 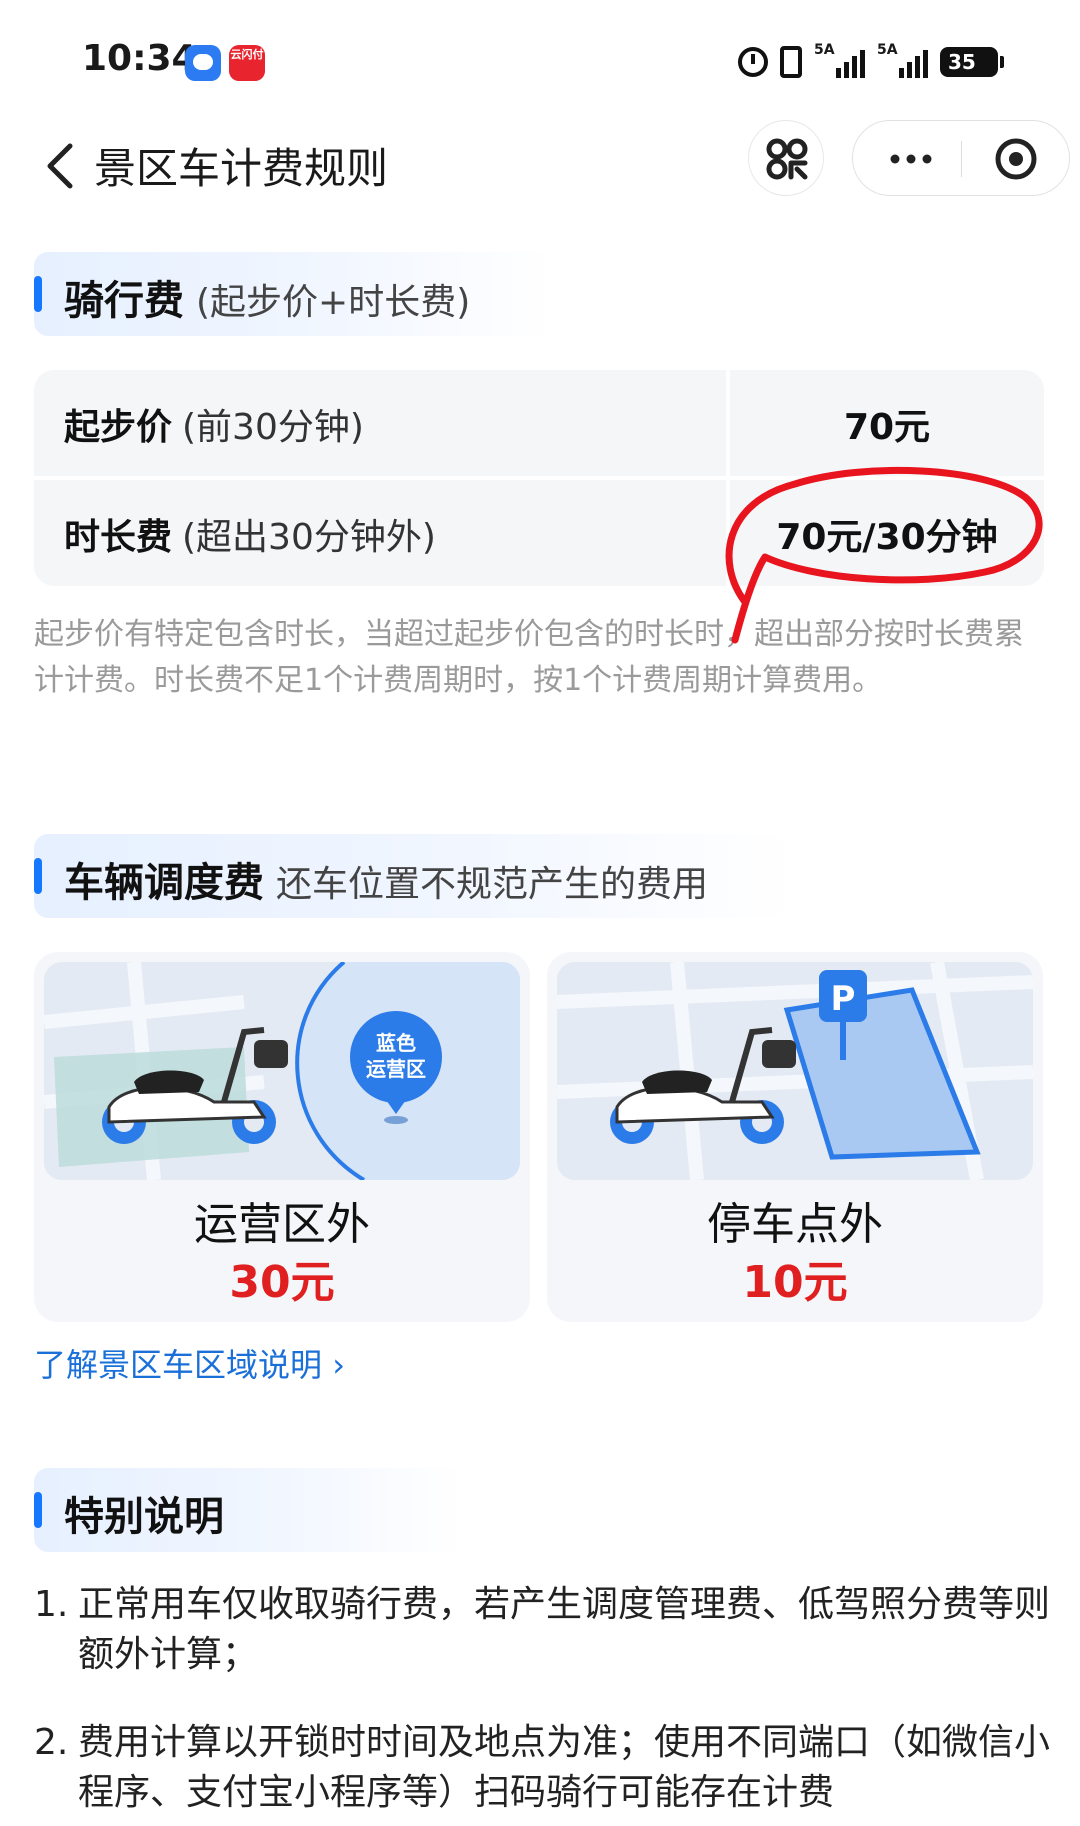 I want to click on status-icons: 5A 5A 35, so click(x=871, y=62).